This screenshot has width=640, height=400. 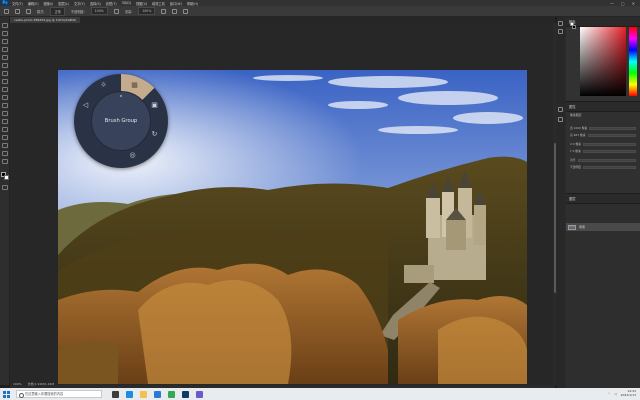 I want to click on close-button: ✕, so click(x=633, y=3).